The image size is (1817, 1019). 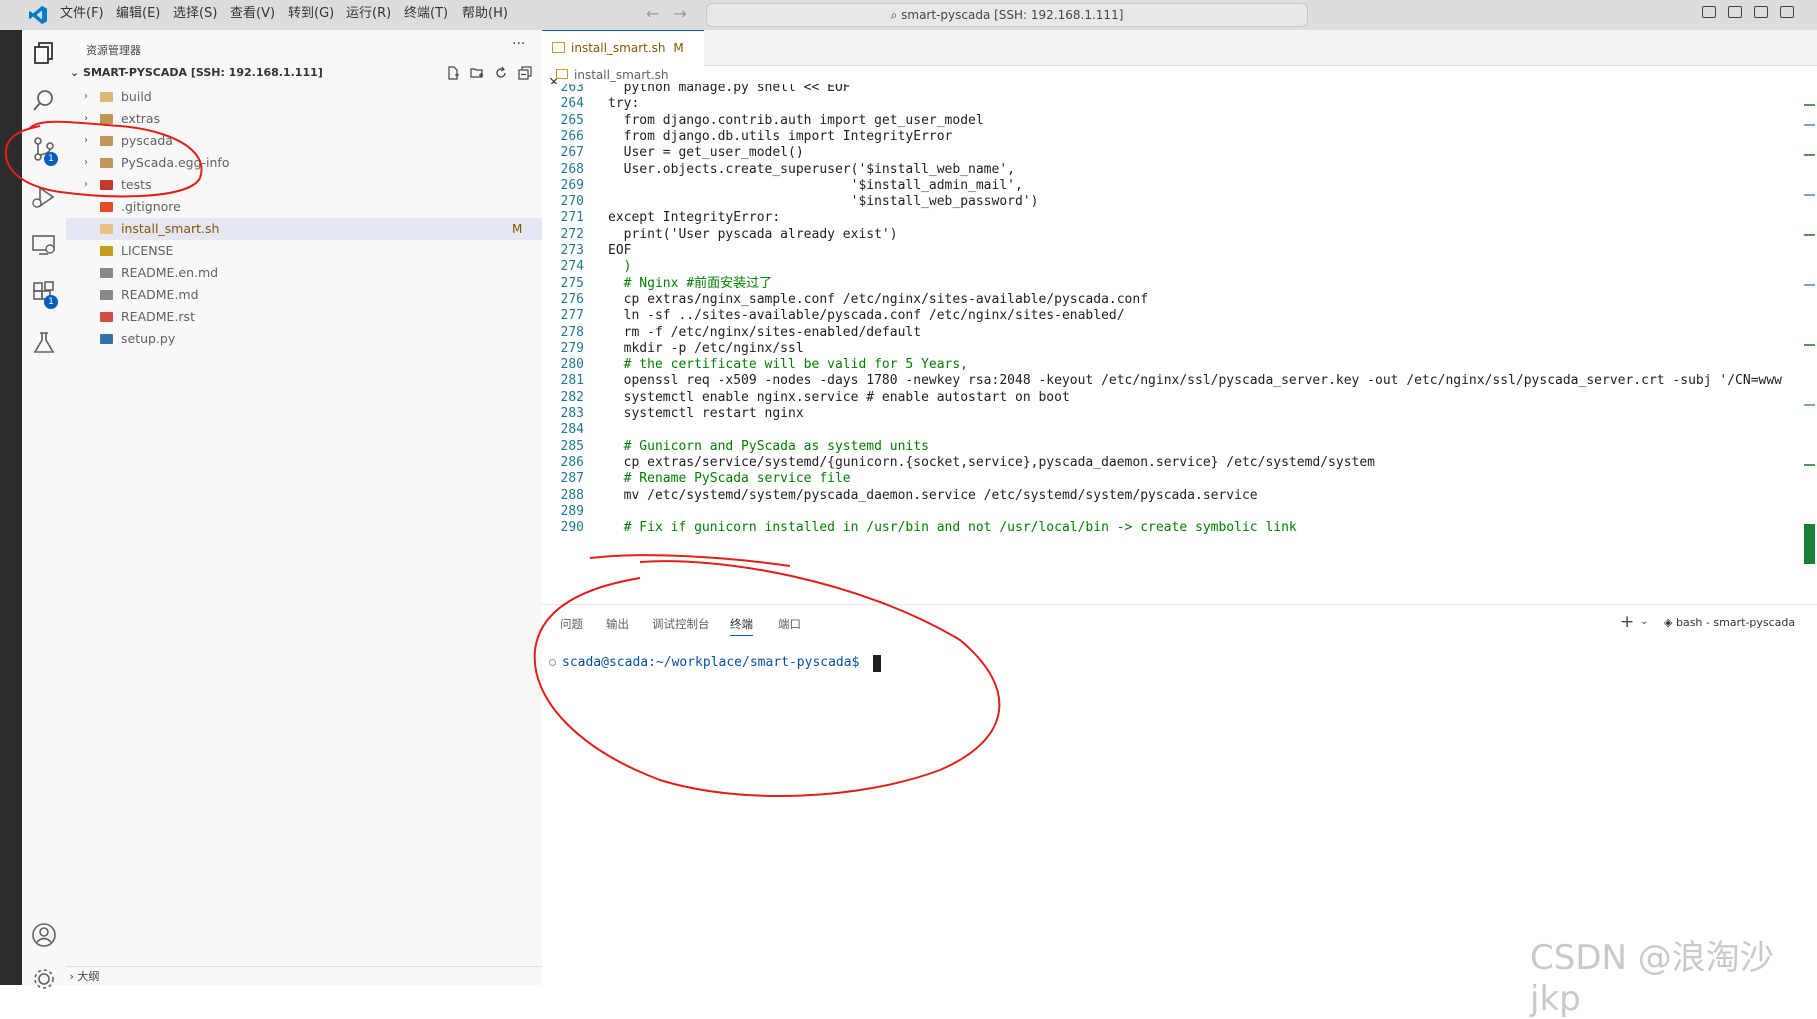 I want to click on line-number: 290, so click(x=572, y=528).